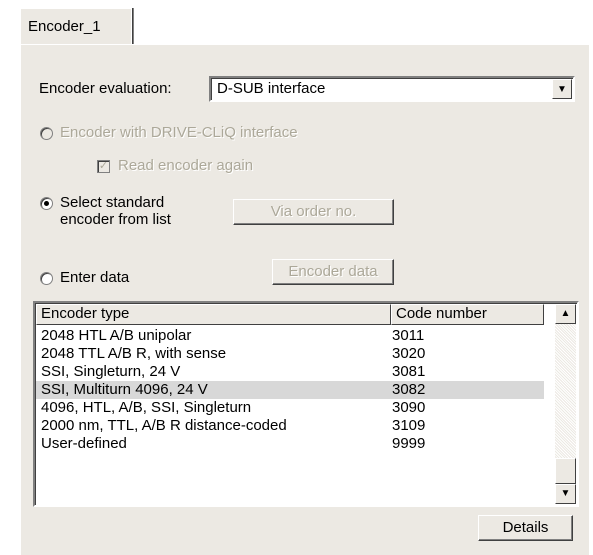 The width and height of the screenshot is (593, 555). Describe the element at coordinates (290, 372) in the screenshot. I see `table-row: SSI, Singleturn, 24 V 3081` at that location.